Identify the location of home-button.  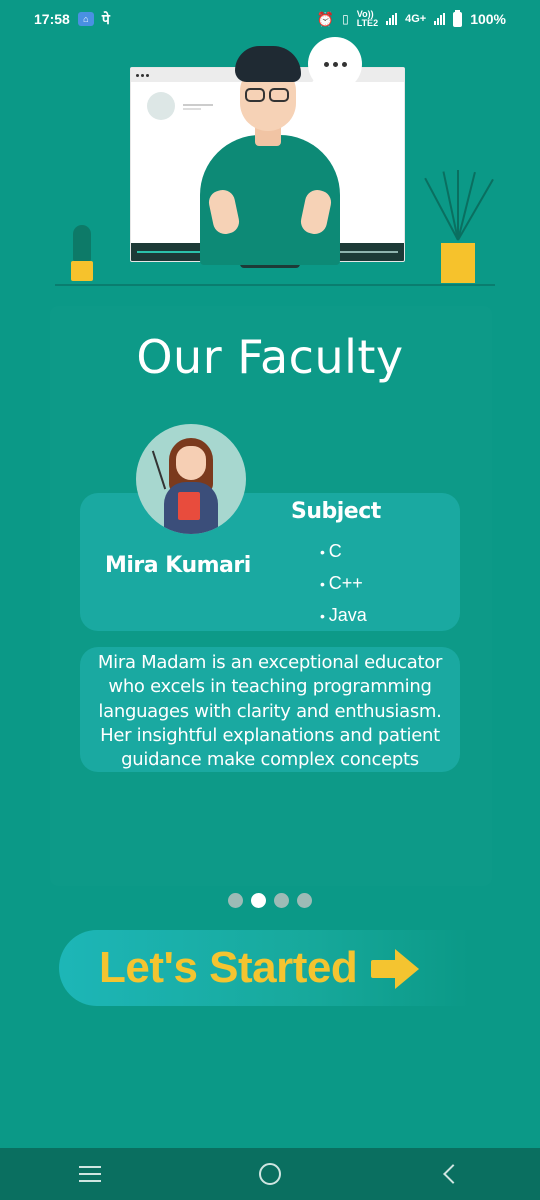
(270, 1174).